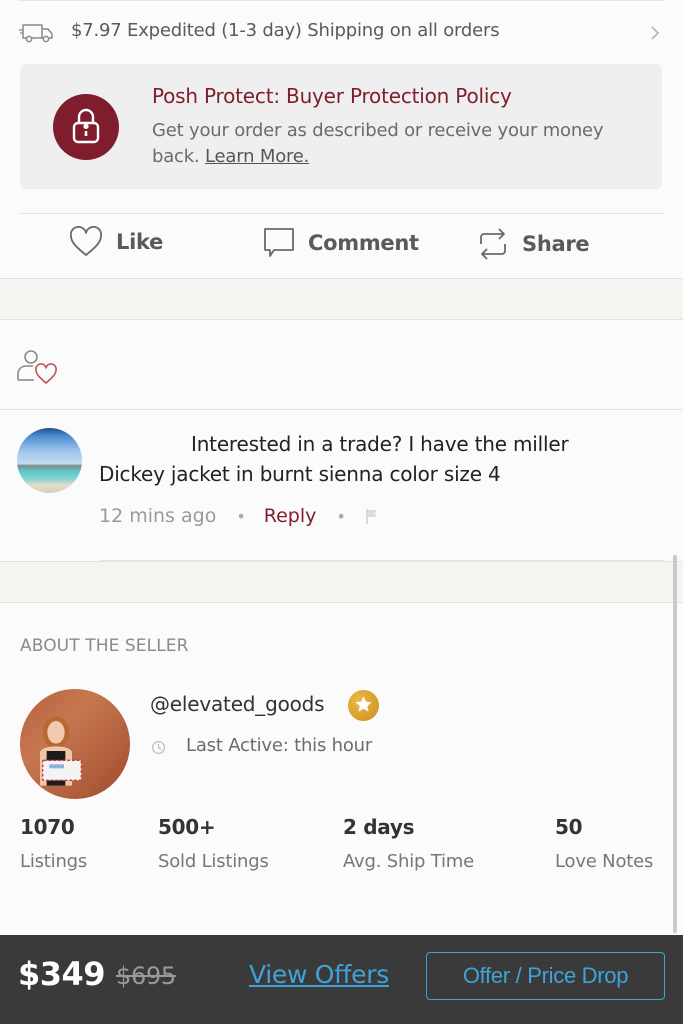 This screenshot has width=683, height=1024. I want to click on stat-label: Listings, so click(54, 861).